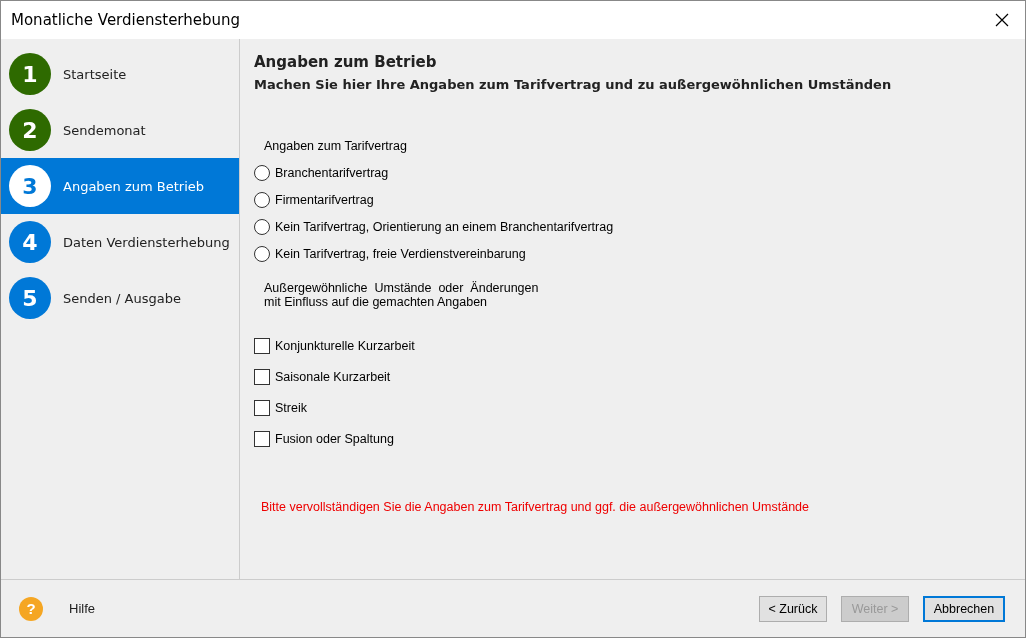 This screenshot has height=638, width=1026. Describe the element at coordinates (793, 608) in the screenshot. I see `wizard-button: < Zurück` at that location.